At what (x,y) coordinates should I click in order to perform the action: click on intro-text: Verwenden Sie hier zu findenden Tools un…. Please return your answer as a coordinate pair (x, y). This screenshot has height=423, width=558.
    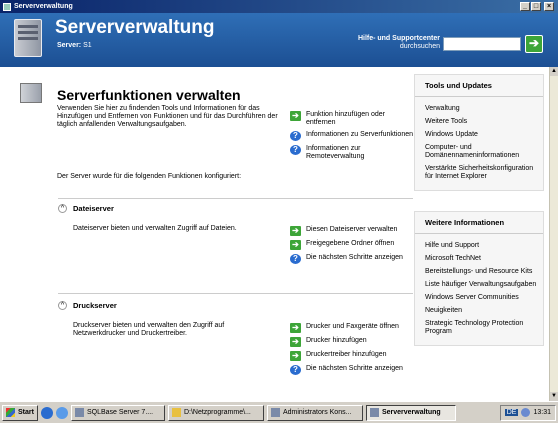
    Looking at the image, I should click on (167, 116).